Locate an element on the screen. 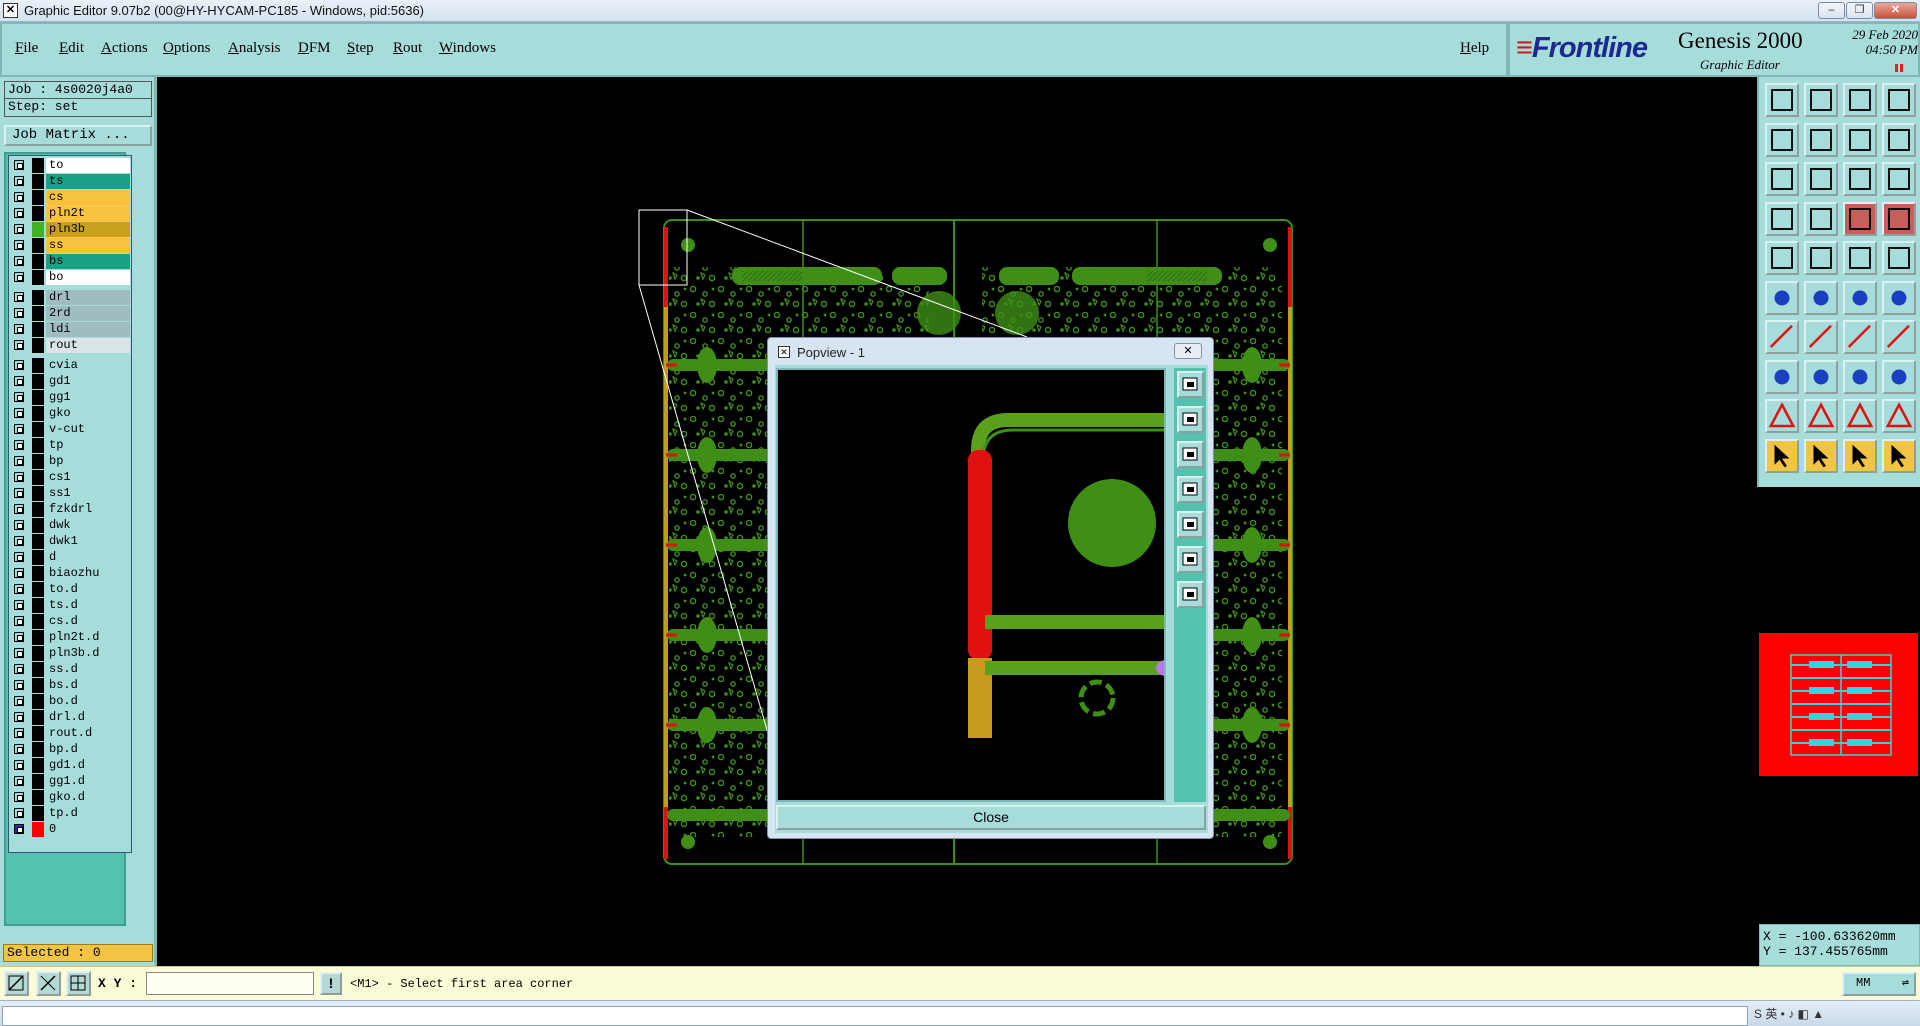 Image resolution: width=1920 pixels, height=1026 pixels. home-icon is located at coordinates (1860, 100).